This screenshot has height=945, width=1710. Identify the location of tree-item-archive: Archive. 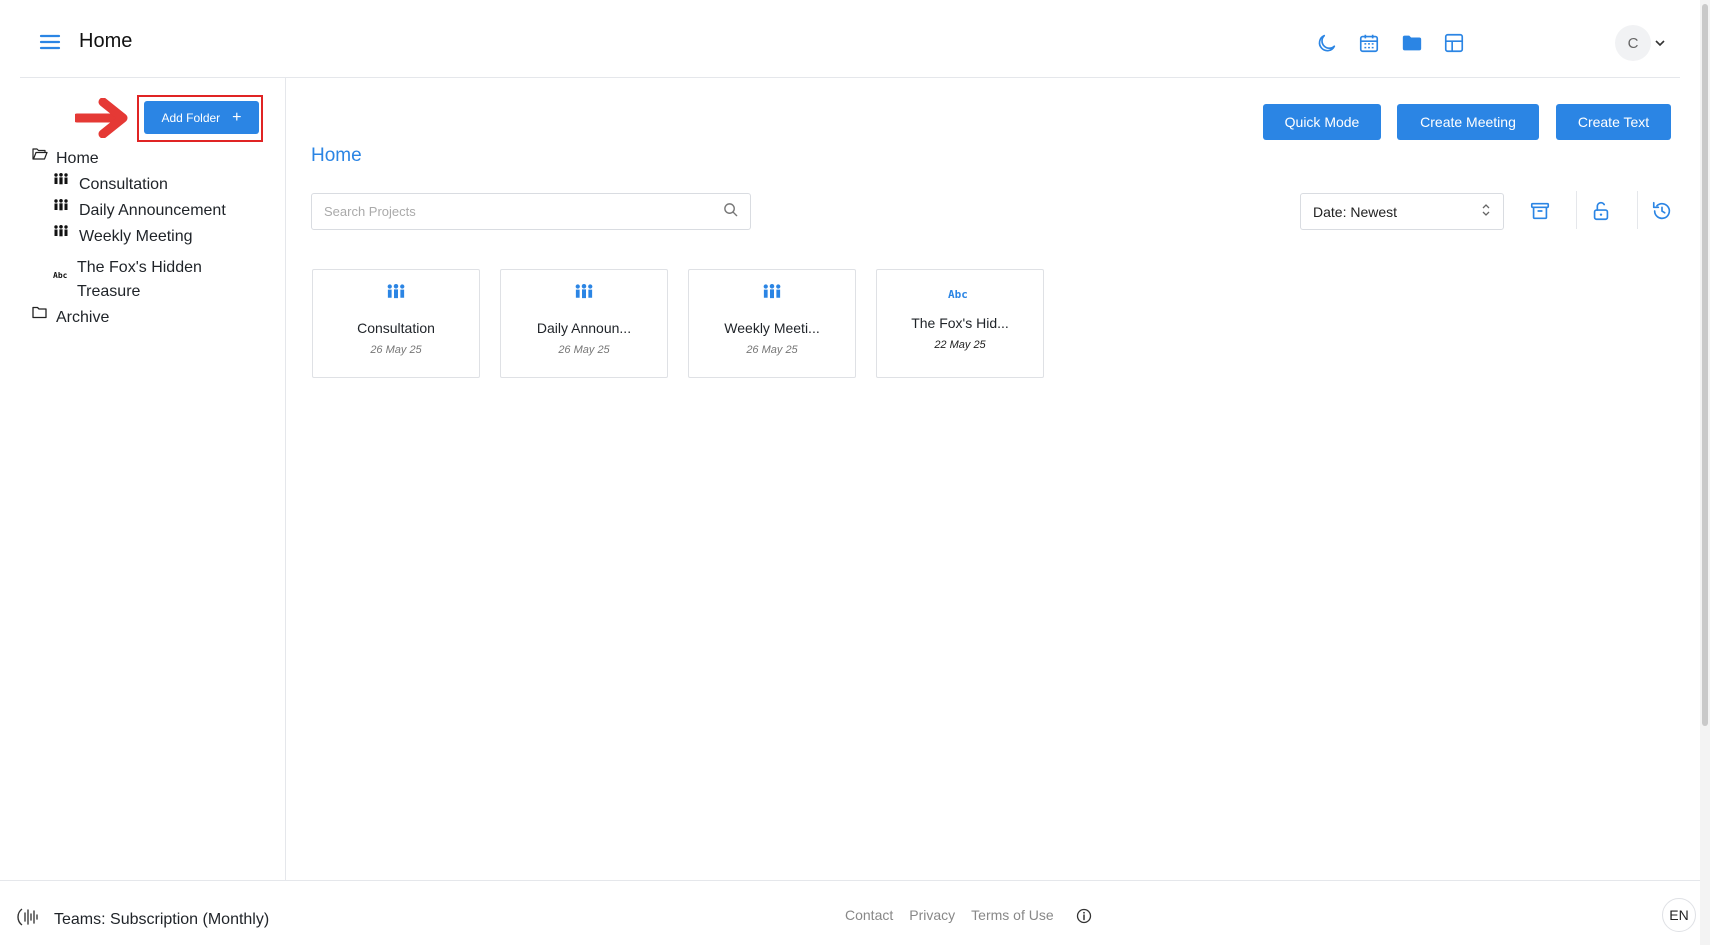
(70, 318).